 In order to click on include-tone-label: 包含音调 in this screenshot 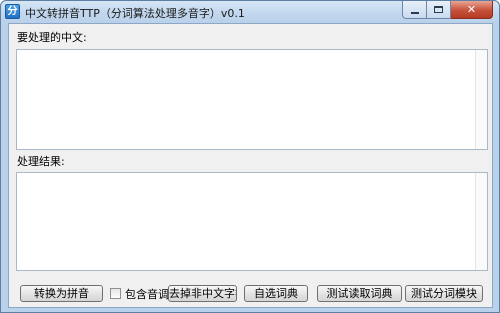, I will do `click(147, 294)`.